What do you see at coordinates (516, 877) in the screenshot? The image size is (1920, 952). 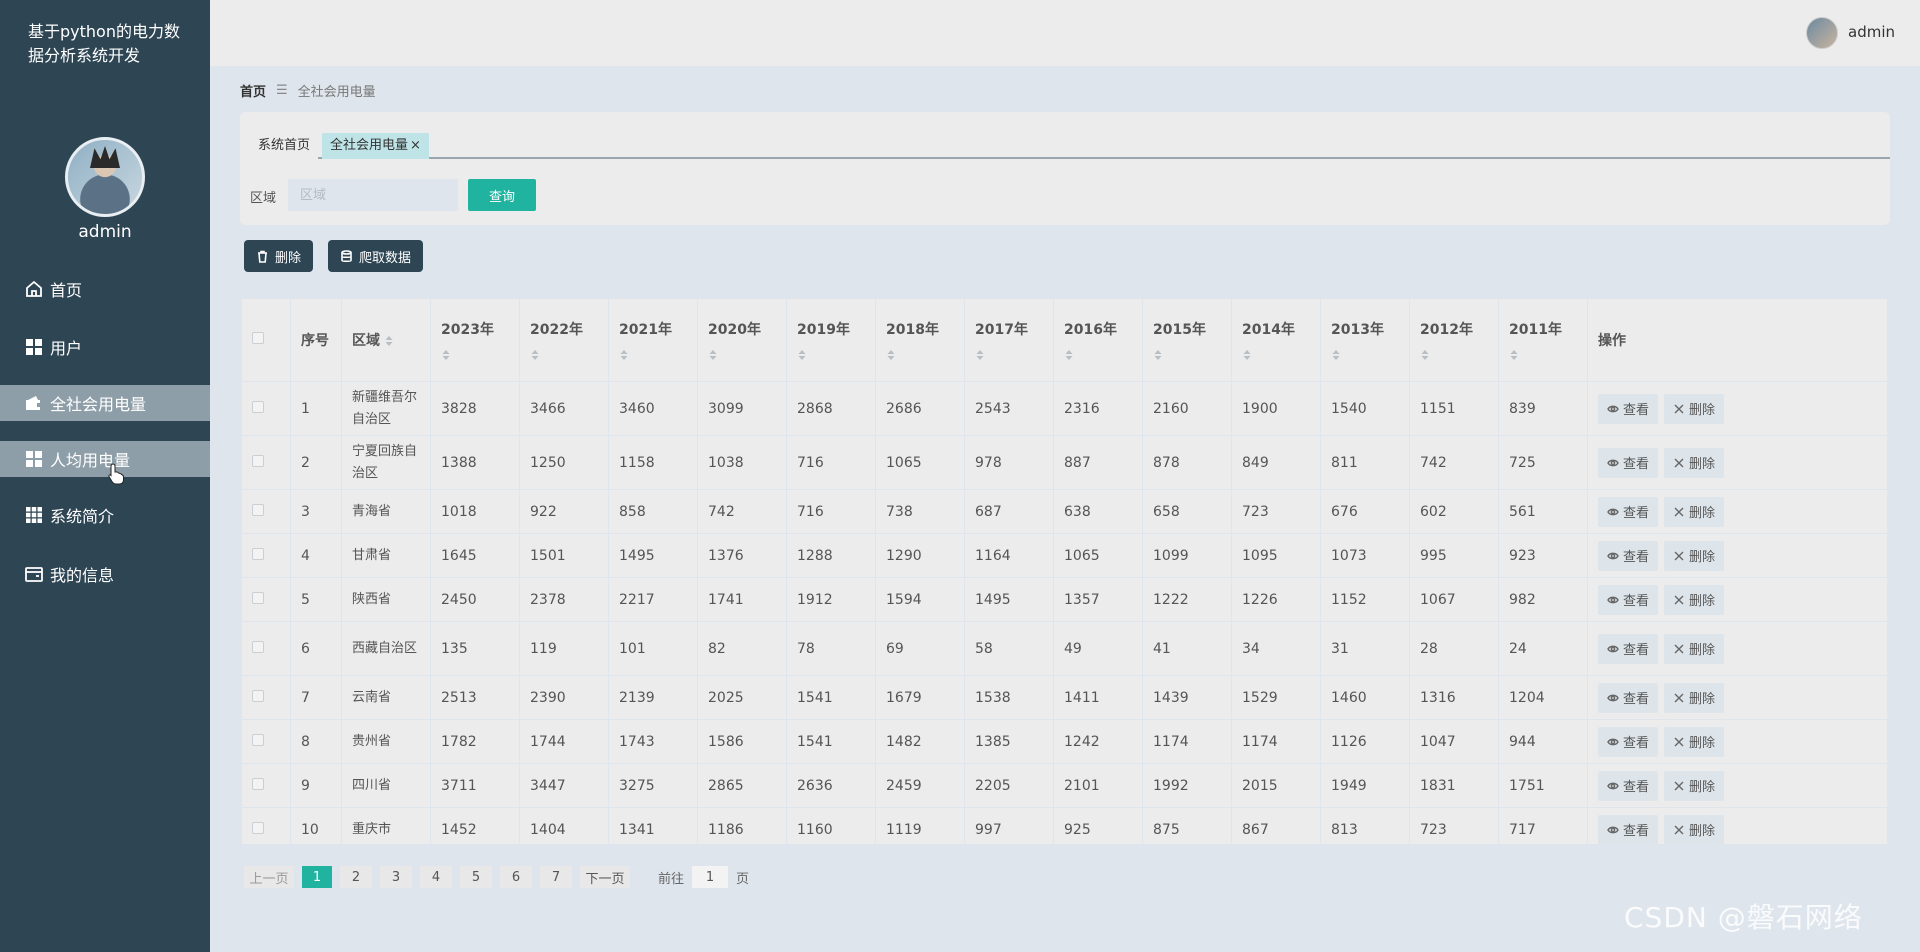 I see `page-button: 6` at bounding box center [516, 877].